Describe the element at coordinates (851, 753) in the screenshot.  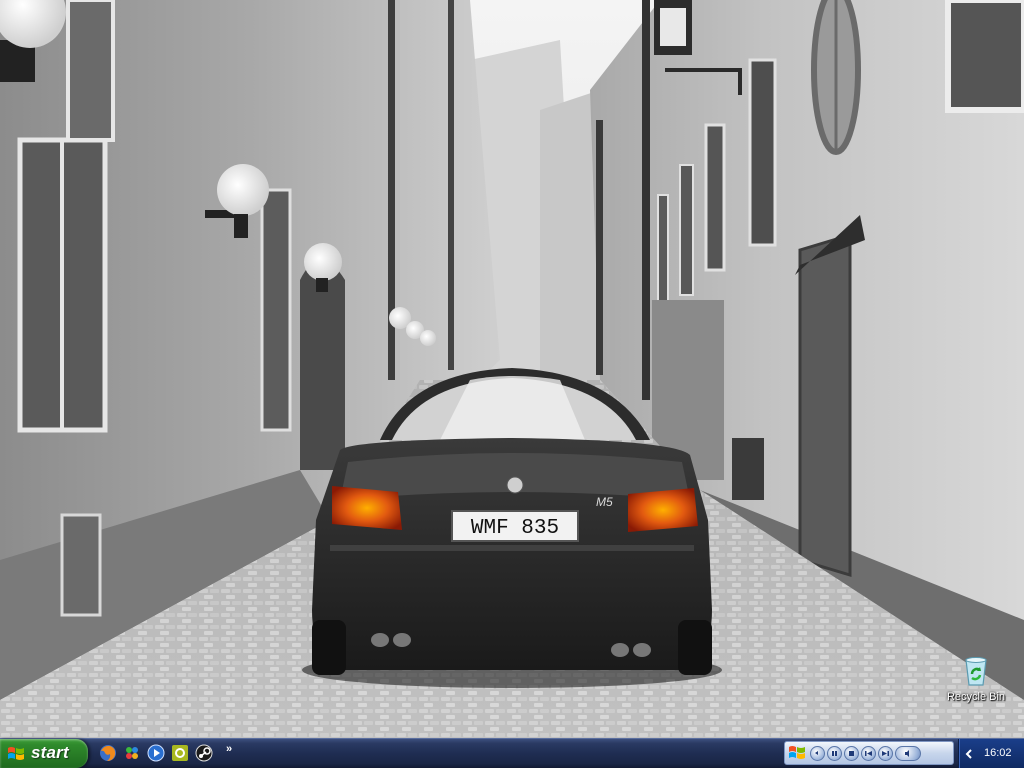
I see `stop-icon` at that location.